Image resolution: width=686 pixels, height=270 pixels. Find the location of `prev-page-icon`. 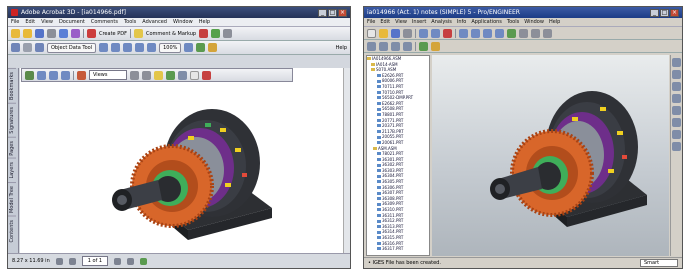

prev-page-icon is located at coordinates (72, 261).